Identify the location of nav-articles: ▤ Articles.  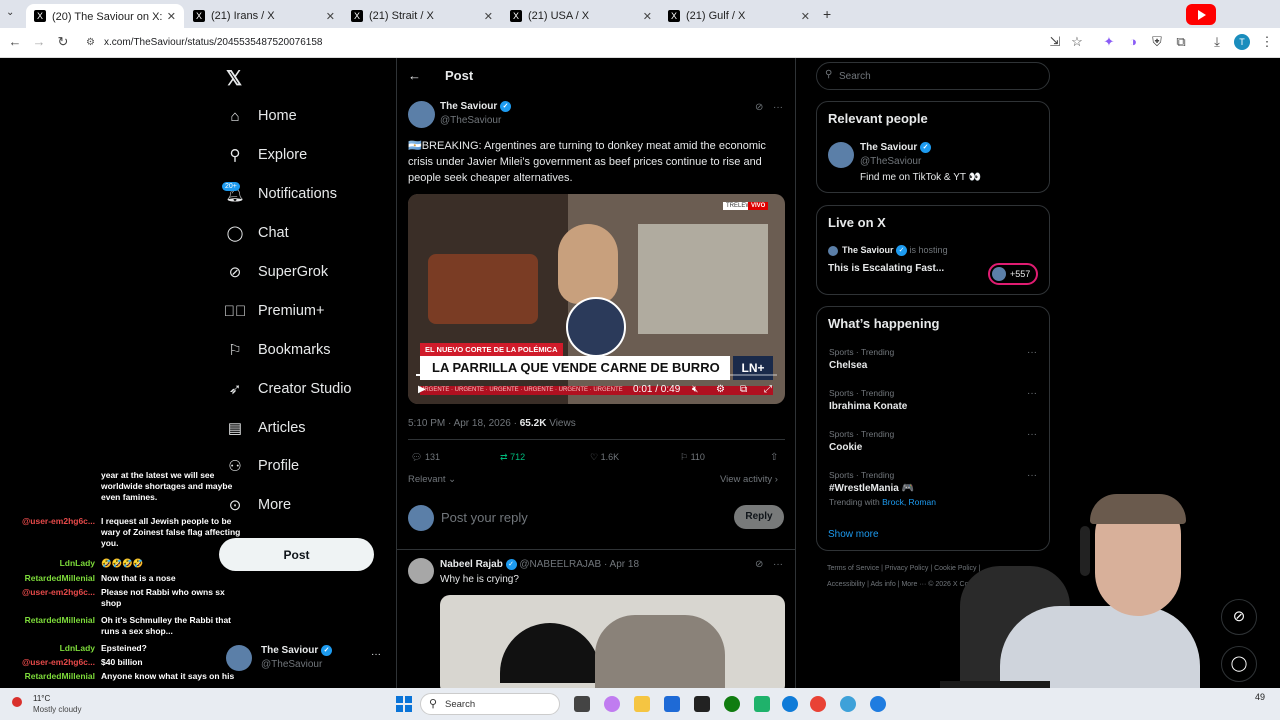
(266, 428).